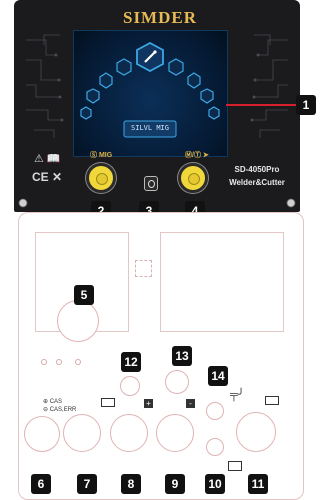 The image size is (320, 500). I want to click on torch-switch-socket, so click(215, 411).